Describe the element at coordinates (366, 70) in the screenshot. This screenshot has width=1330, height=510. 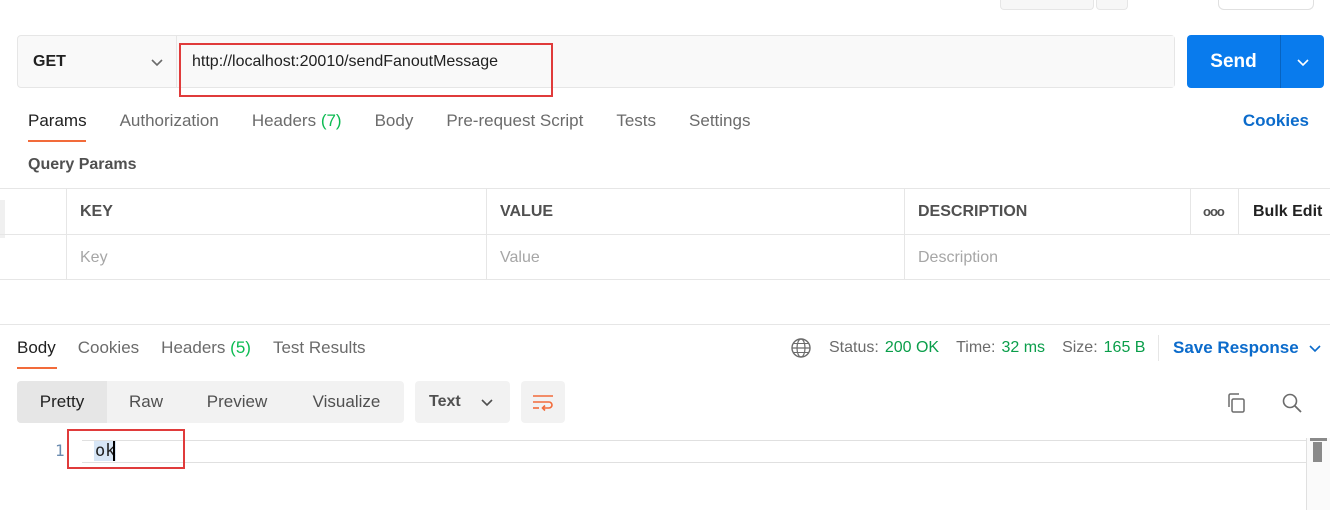
I see `url-annotation-box` at that location.